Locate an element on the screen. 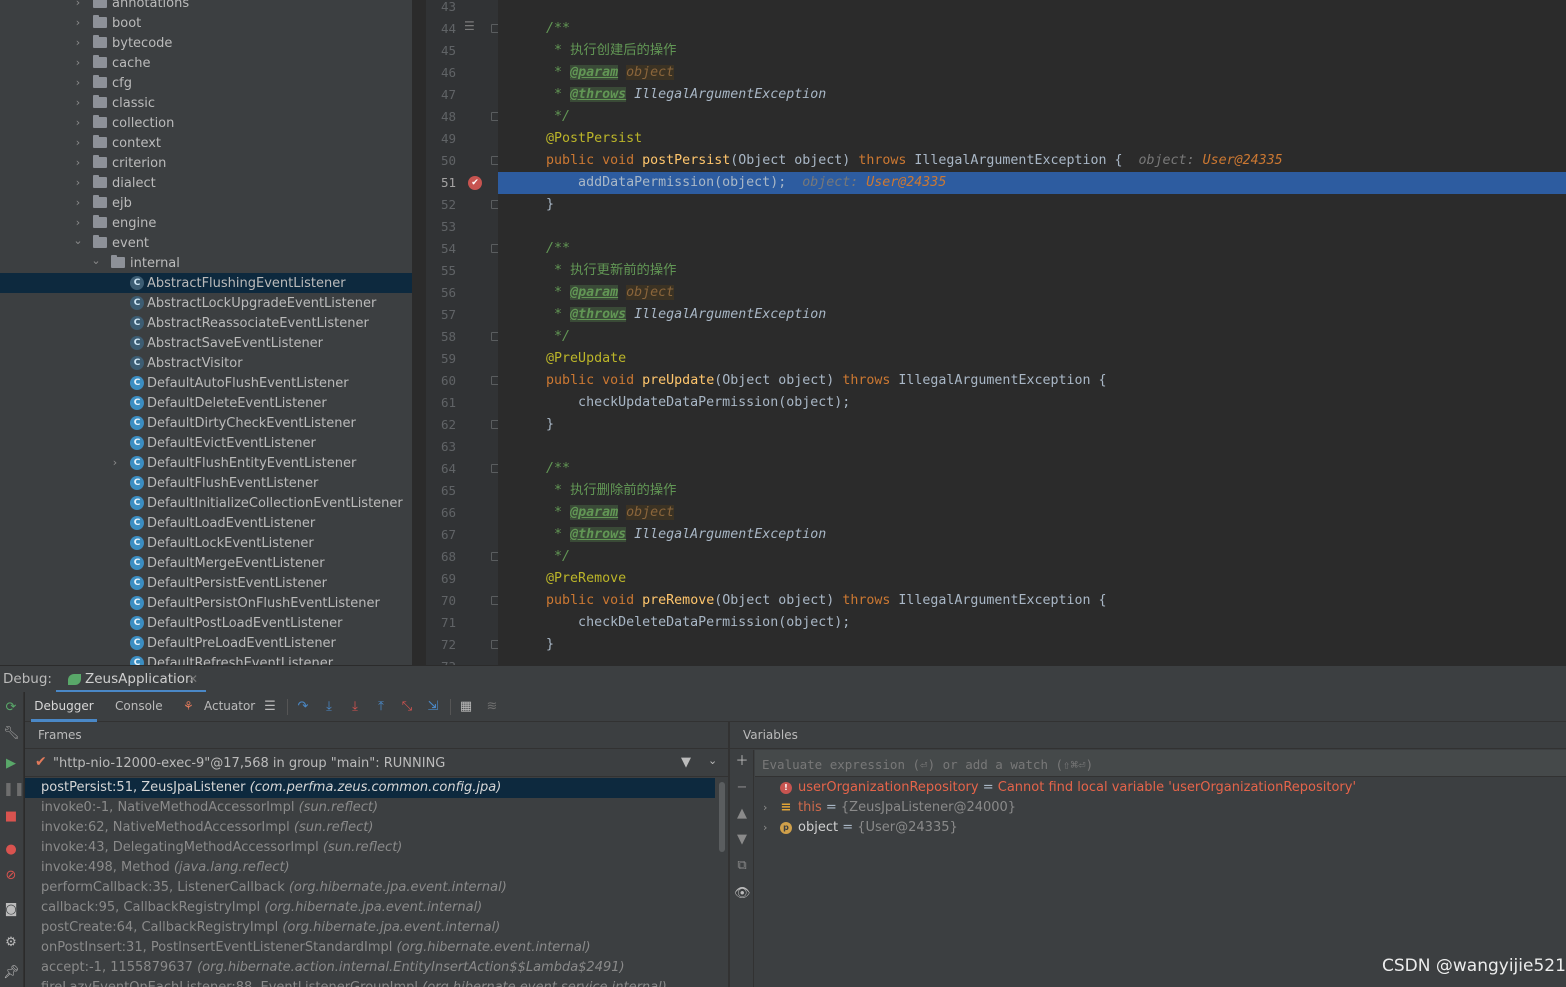 This screenshot has width=1566, height=987. tree-folder: › classic is located at coordinates (206, 103).